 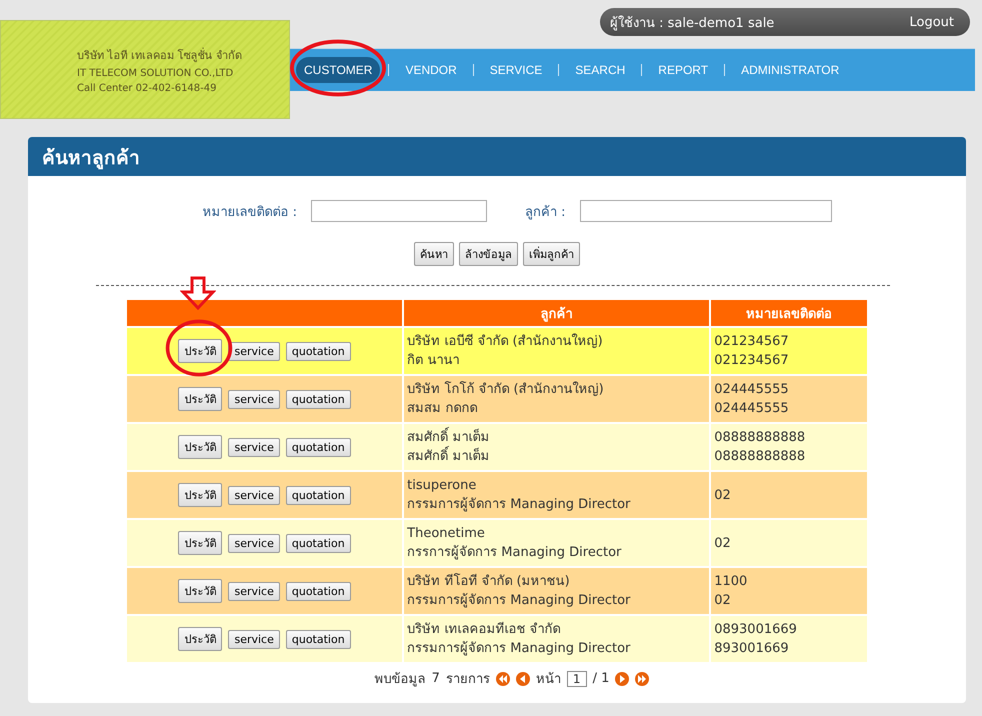 What do you see at coordinates (557, 447) in the screenshot?
I see `customer-cell: สมศักดิ์ มาเต็ม สมศักดิ์ มาเต็ม` at bounding box center [557, 447].